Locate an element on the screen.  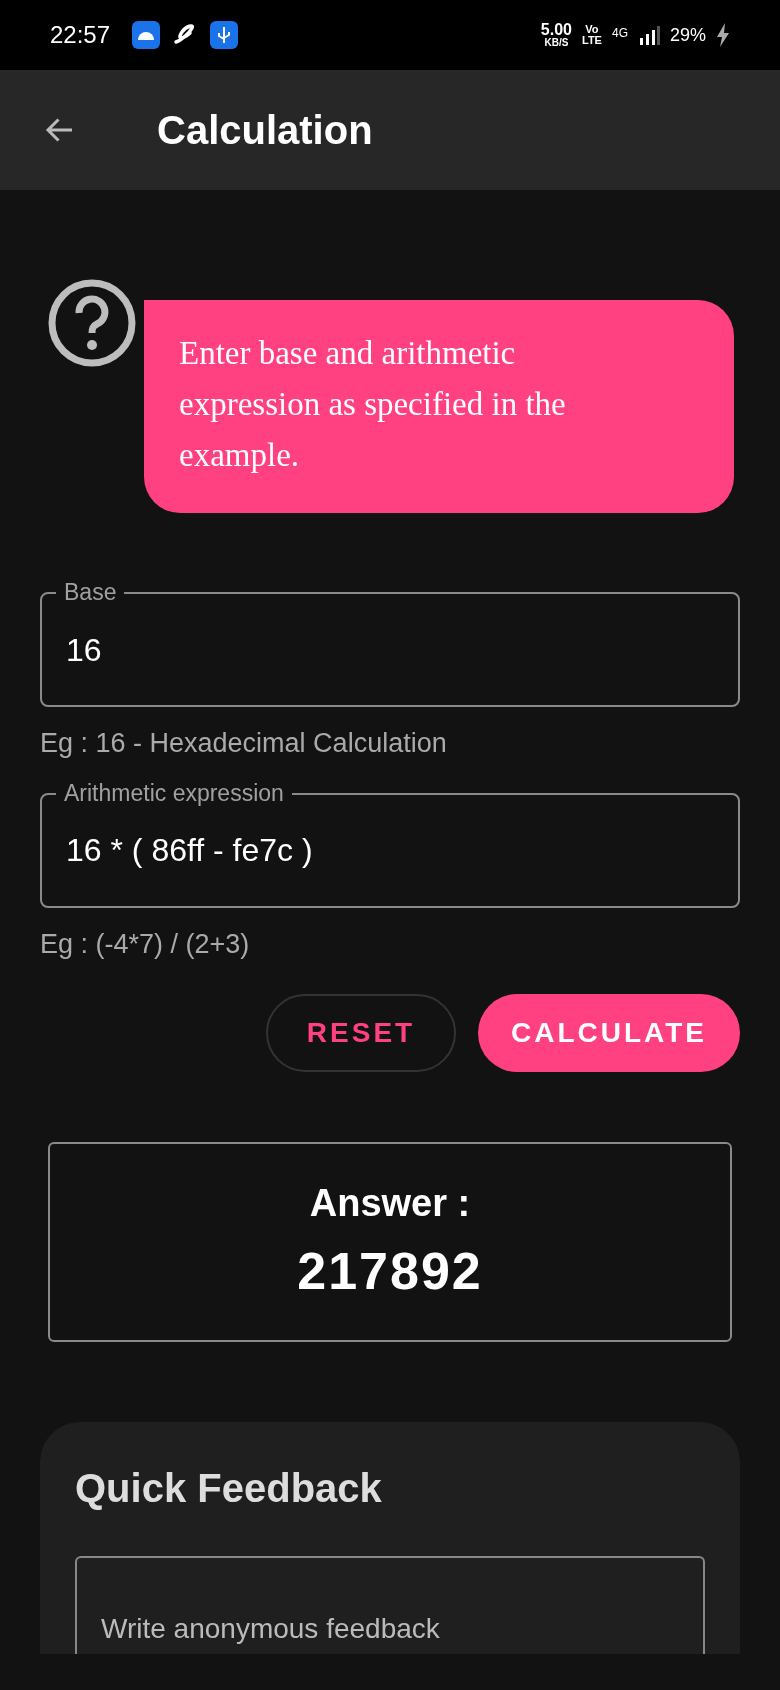
net-speed: 5.00 is located at coordinates (556, 30).